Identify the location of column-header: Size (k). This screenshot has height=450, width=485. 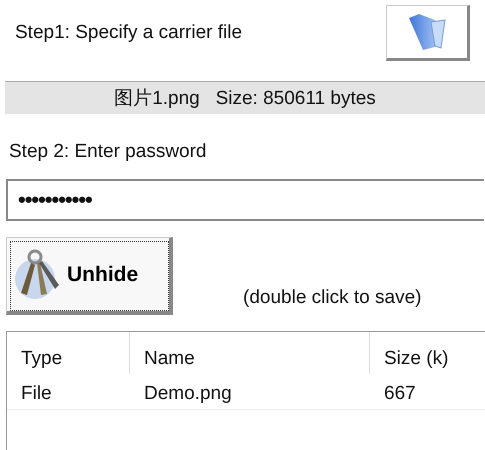
(427, 353).